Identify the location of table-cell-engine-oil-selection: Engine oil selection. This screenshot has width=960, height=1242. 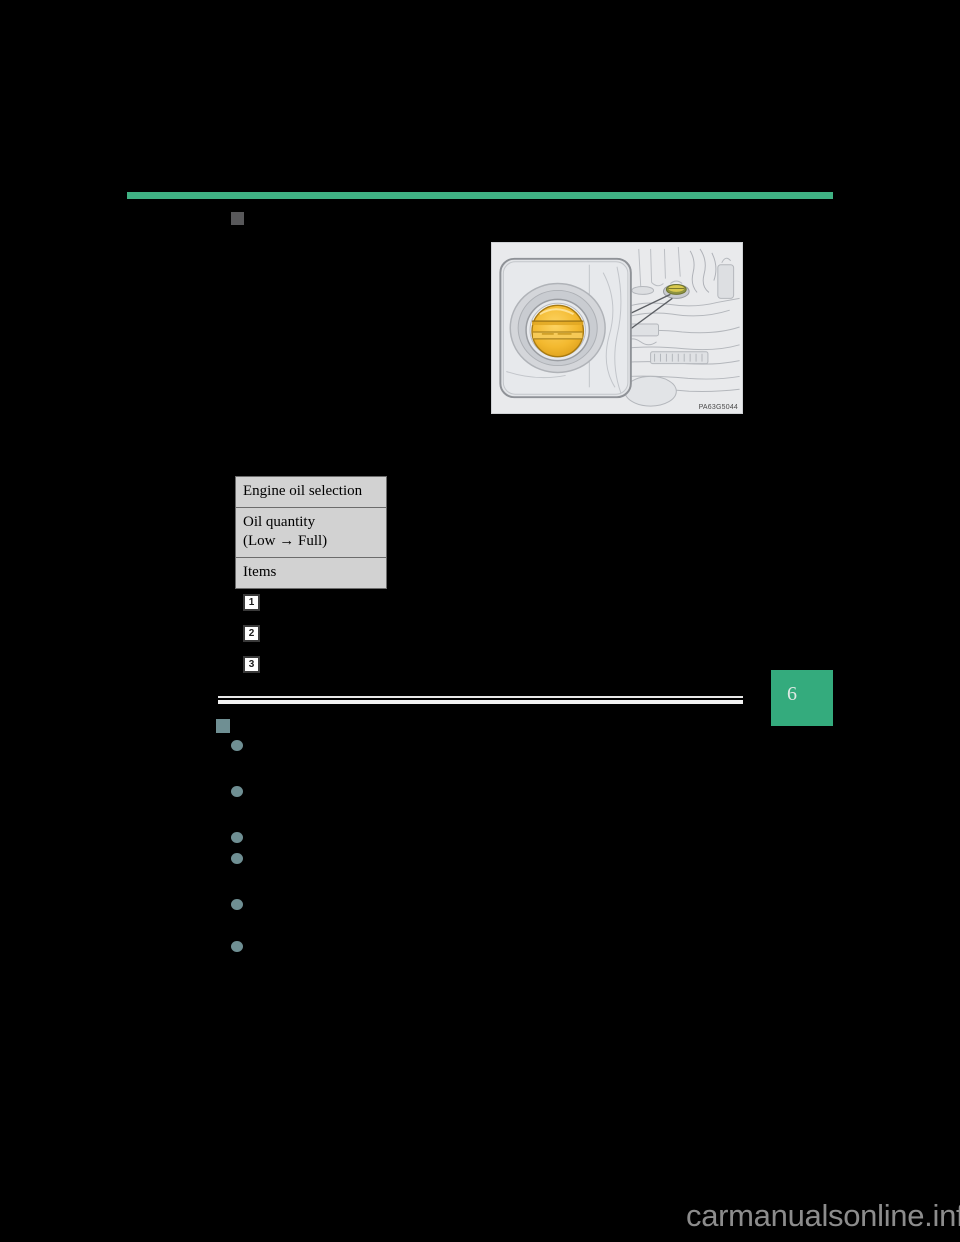
(311, 492).